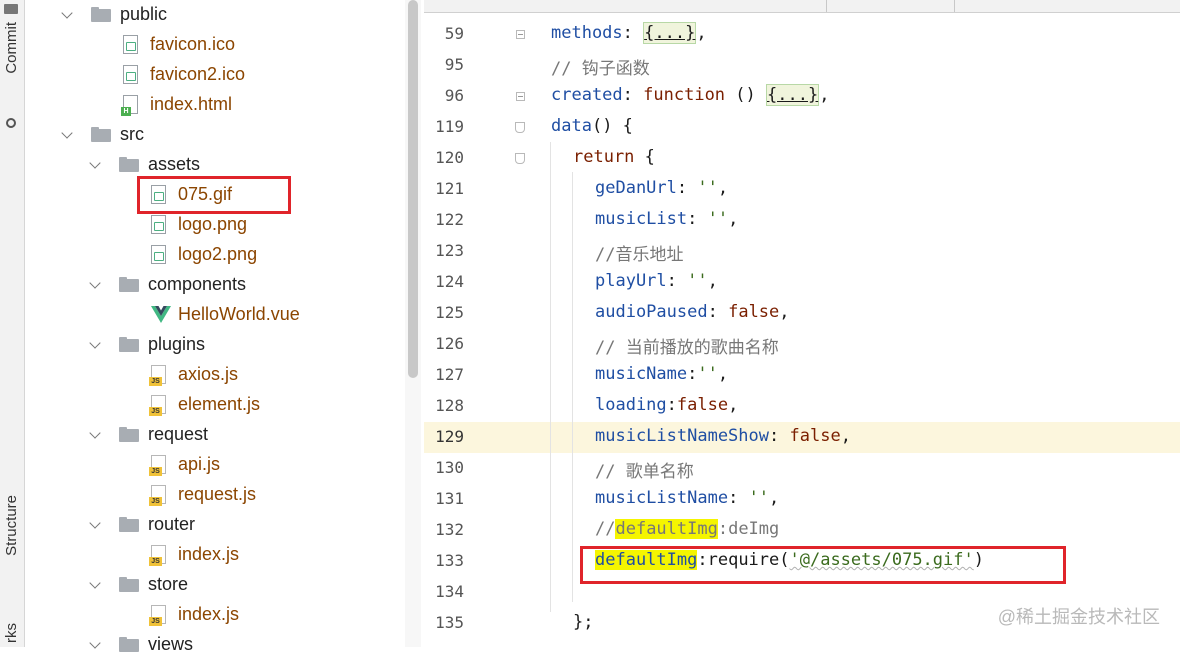 The height and width of the screenshot is (660, 1180). What do you see at coordinates (214, 585) in the screenshot?
I see `tree-item-folder: store` at bounding box center [214, 585].